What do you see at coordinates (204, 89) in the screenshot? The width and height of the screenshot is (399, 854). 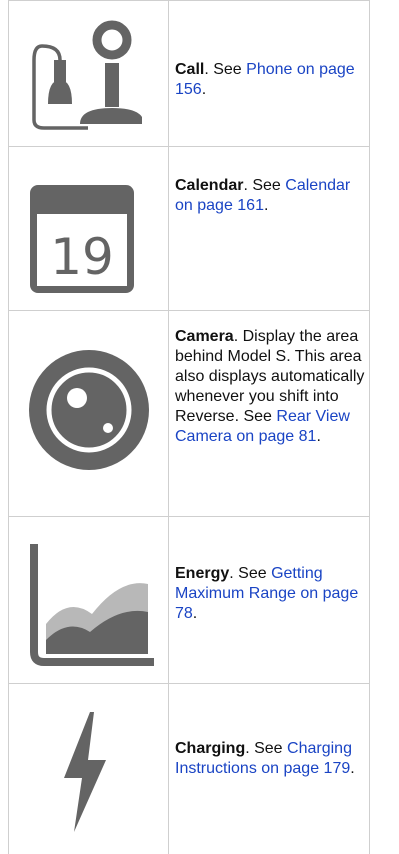 I see `call-punct: .` at bounding box center [204, 89].